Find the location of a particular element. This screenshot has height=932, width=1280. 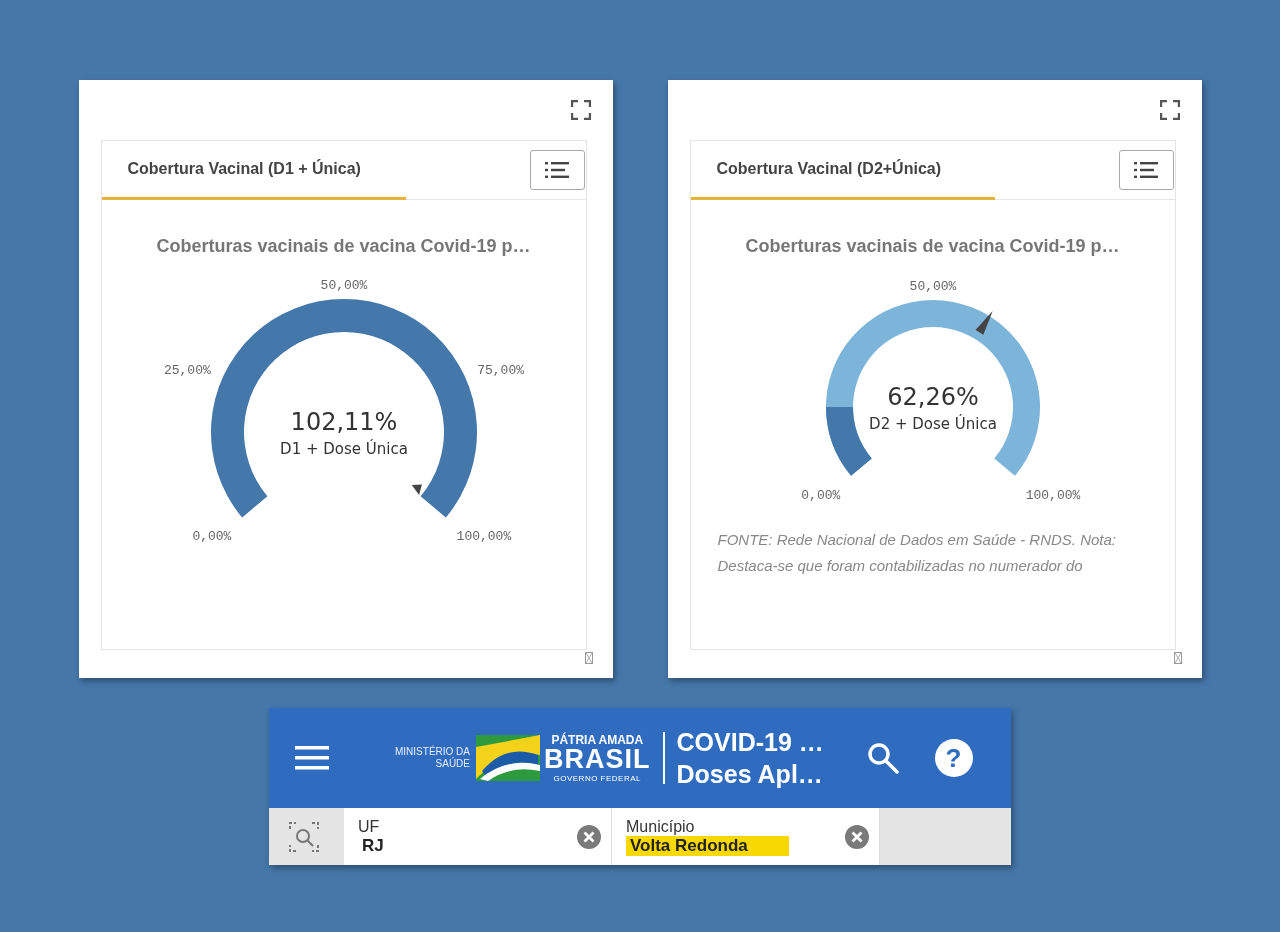

chart-tab: Cobertura Vacinal (D1 + Única) is located at coordinates (253, 170).